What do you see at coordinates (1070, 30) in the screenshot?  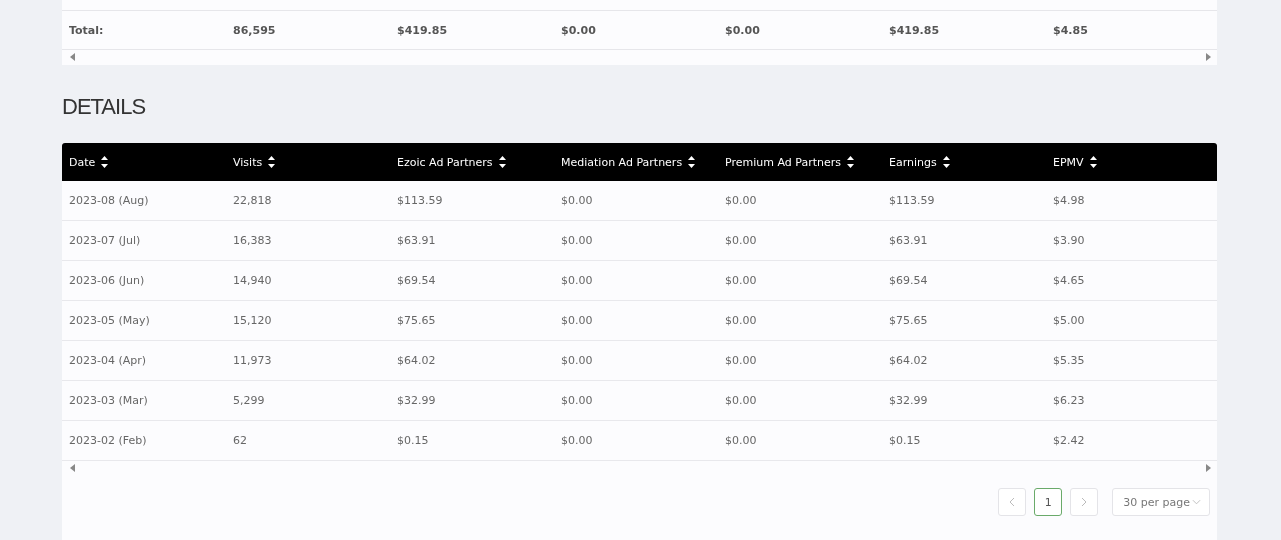 I see `total-cell-text: $4.85` at bounding box center [1070, 30].